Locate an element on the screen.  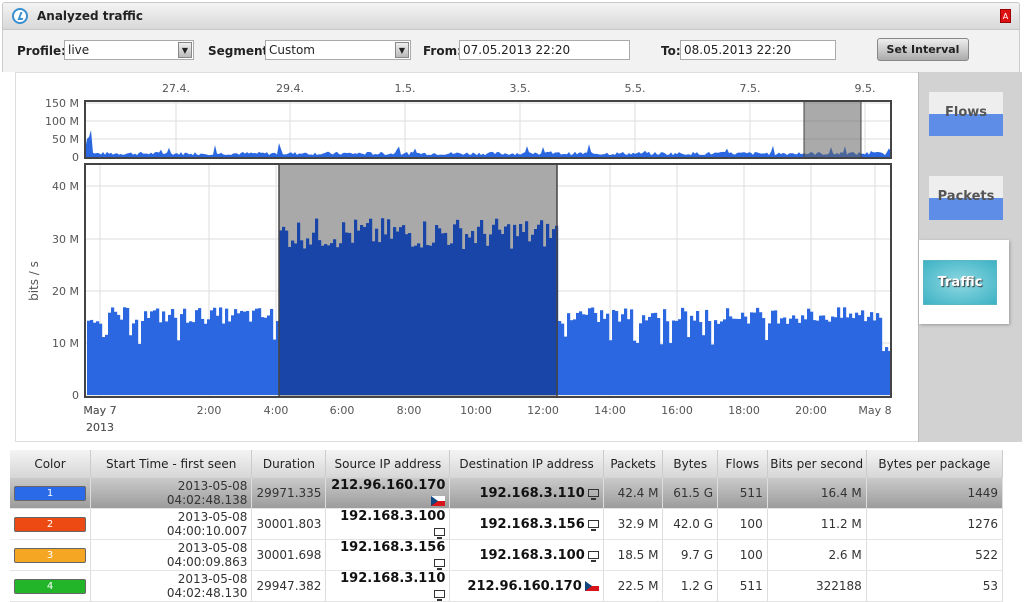
bytes: 9.7 G is located at coordinates (690, 555).